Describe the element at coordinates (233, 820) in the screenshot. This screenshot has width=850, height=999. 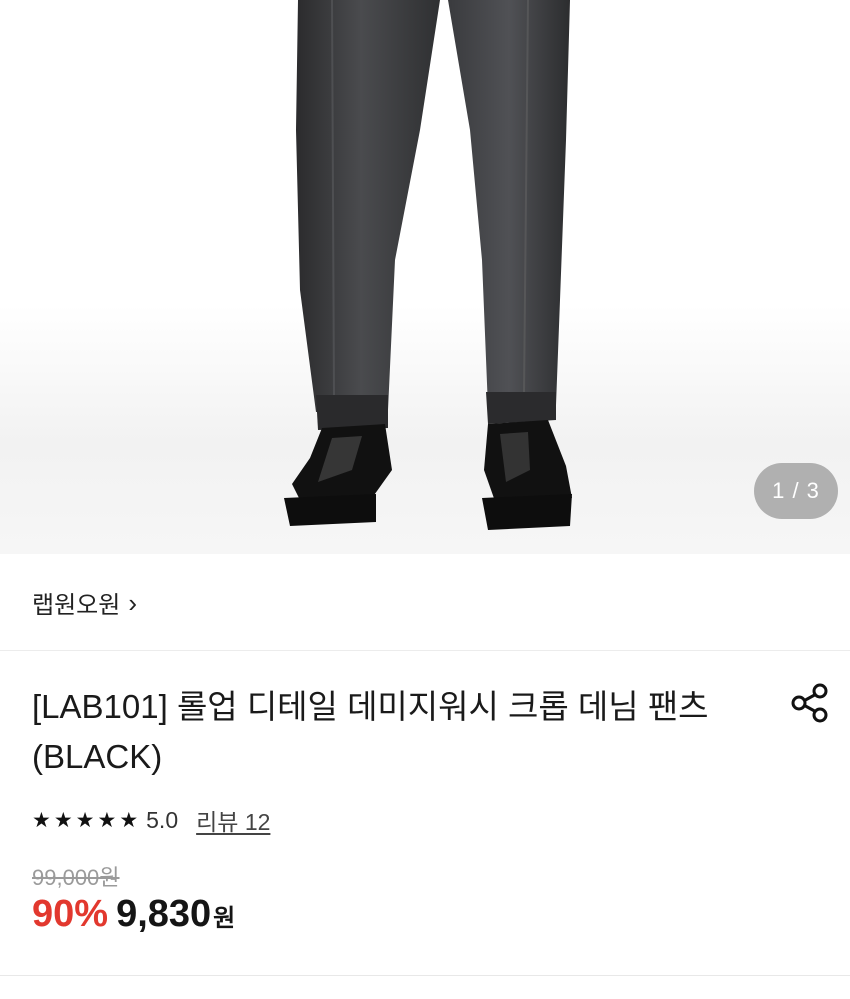
I see `review-count-link: 리뷰 12` at that location.